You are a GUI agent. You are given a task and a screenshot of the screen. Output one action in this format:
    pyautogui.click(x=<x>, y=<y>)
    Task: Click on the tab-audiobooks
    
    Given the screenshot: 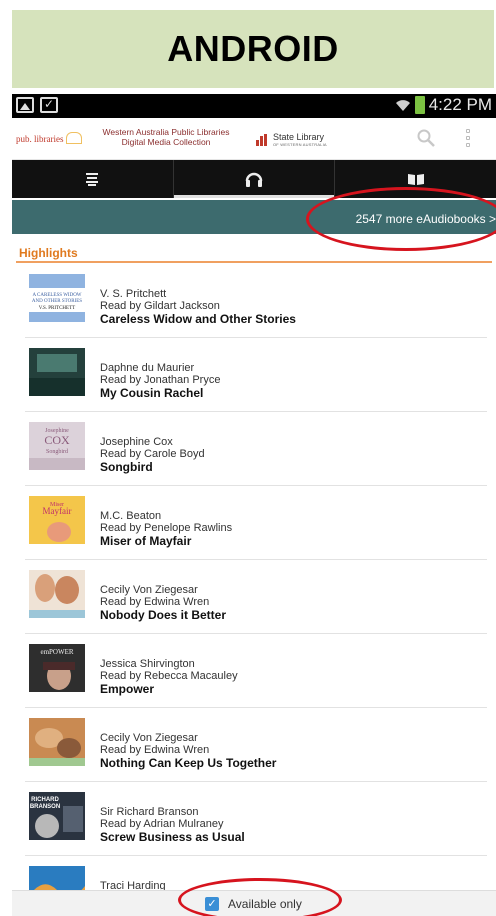 What is the action you would take?
    pyautogui.click(x=253, y=179)
    